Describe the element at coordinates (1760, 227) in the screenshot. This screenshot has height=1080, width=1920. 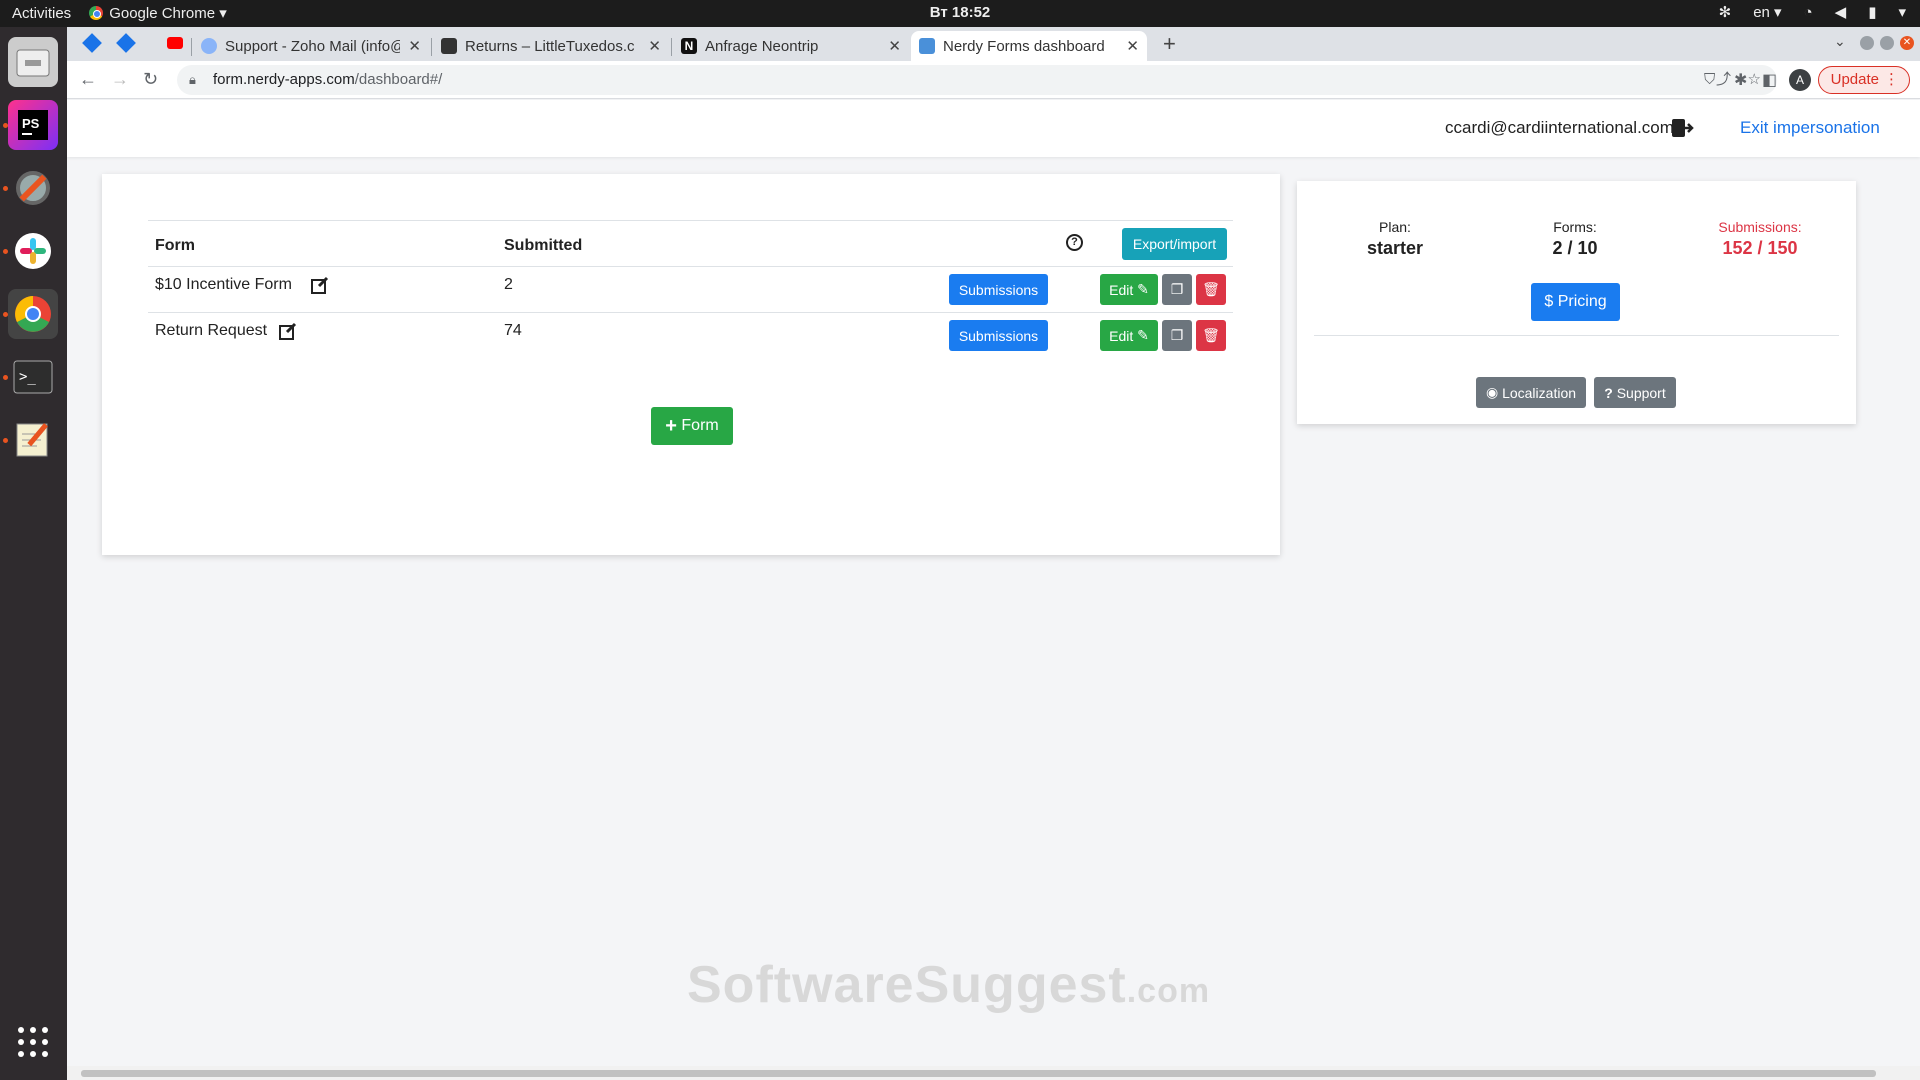
I see `submissions-label: Submissions:` at that location.